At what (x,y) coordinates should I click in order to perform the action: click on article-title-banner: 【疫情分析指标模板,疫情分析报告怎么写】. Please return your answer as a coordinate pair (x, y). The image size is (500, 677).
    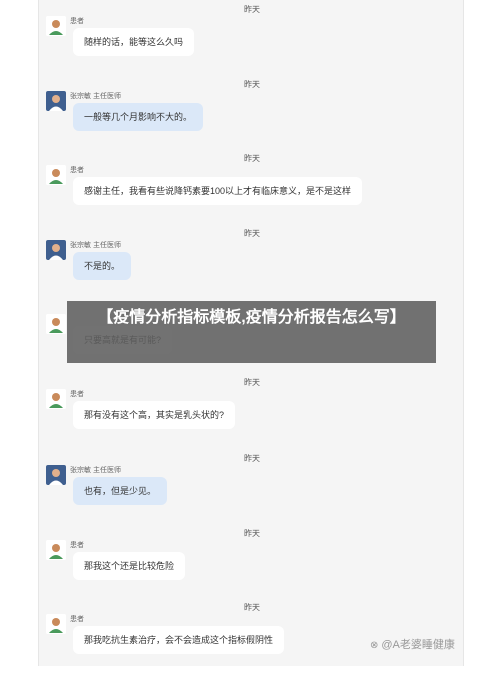
    Looking at the image, I should click on (251, 332).